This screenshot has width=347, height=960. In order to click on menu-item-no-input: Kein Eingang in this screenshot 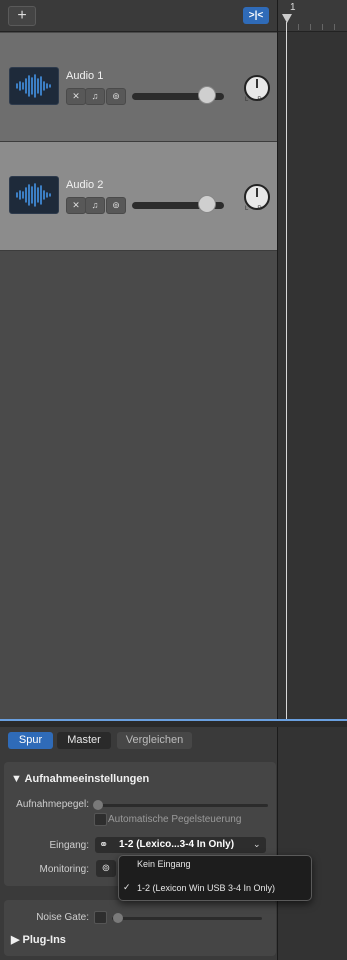, I will do `click(164, 864)`.